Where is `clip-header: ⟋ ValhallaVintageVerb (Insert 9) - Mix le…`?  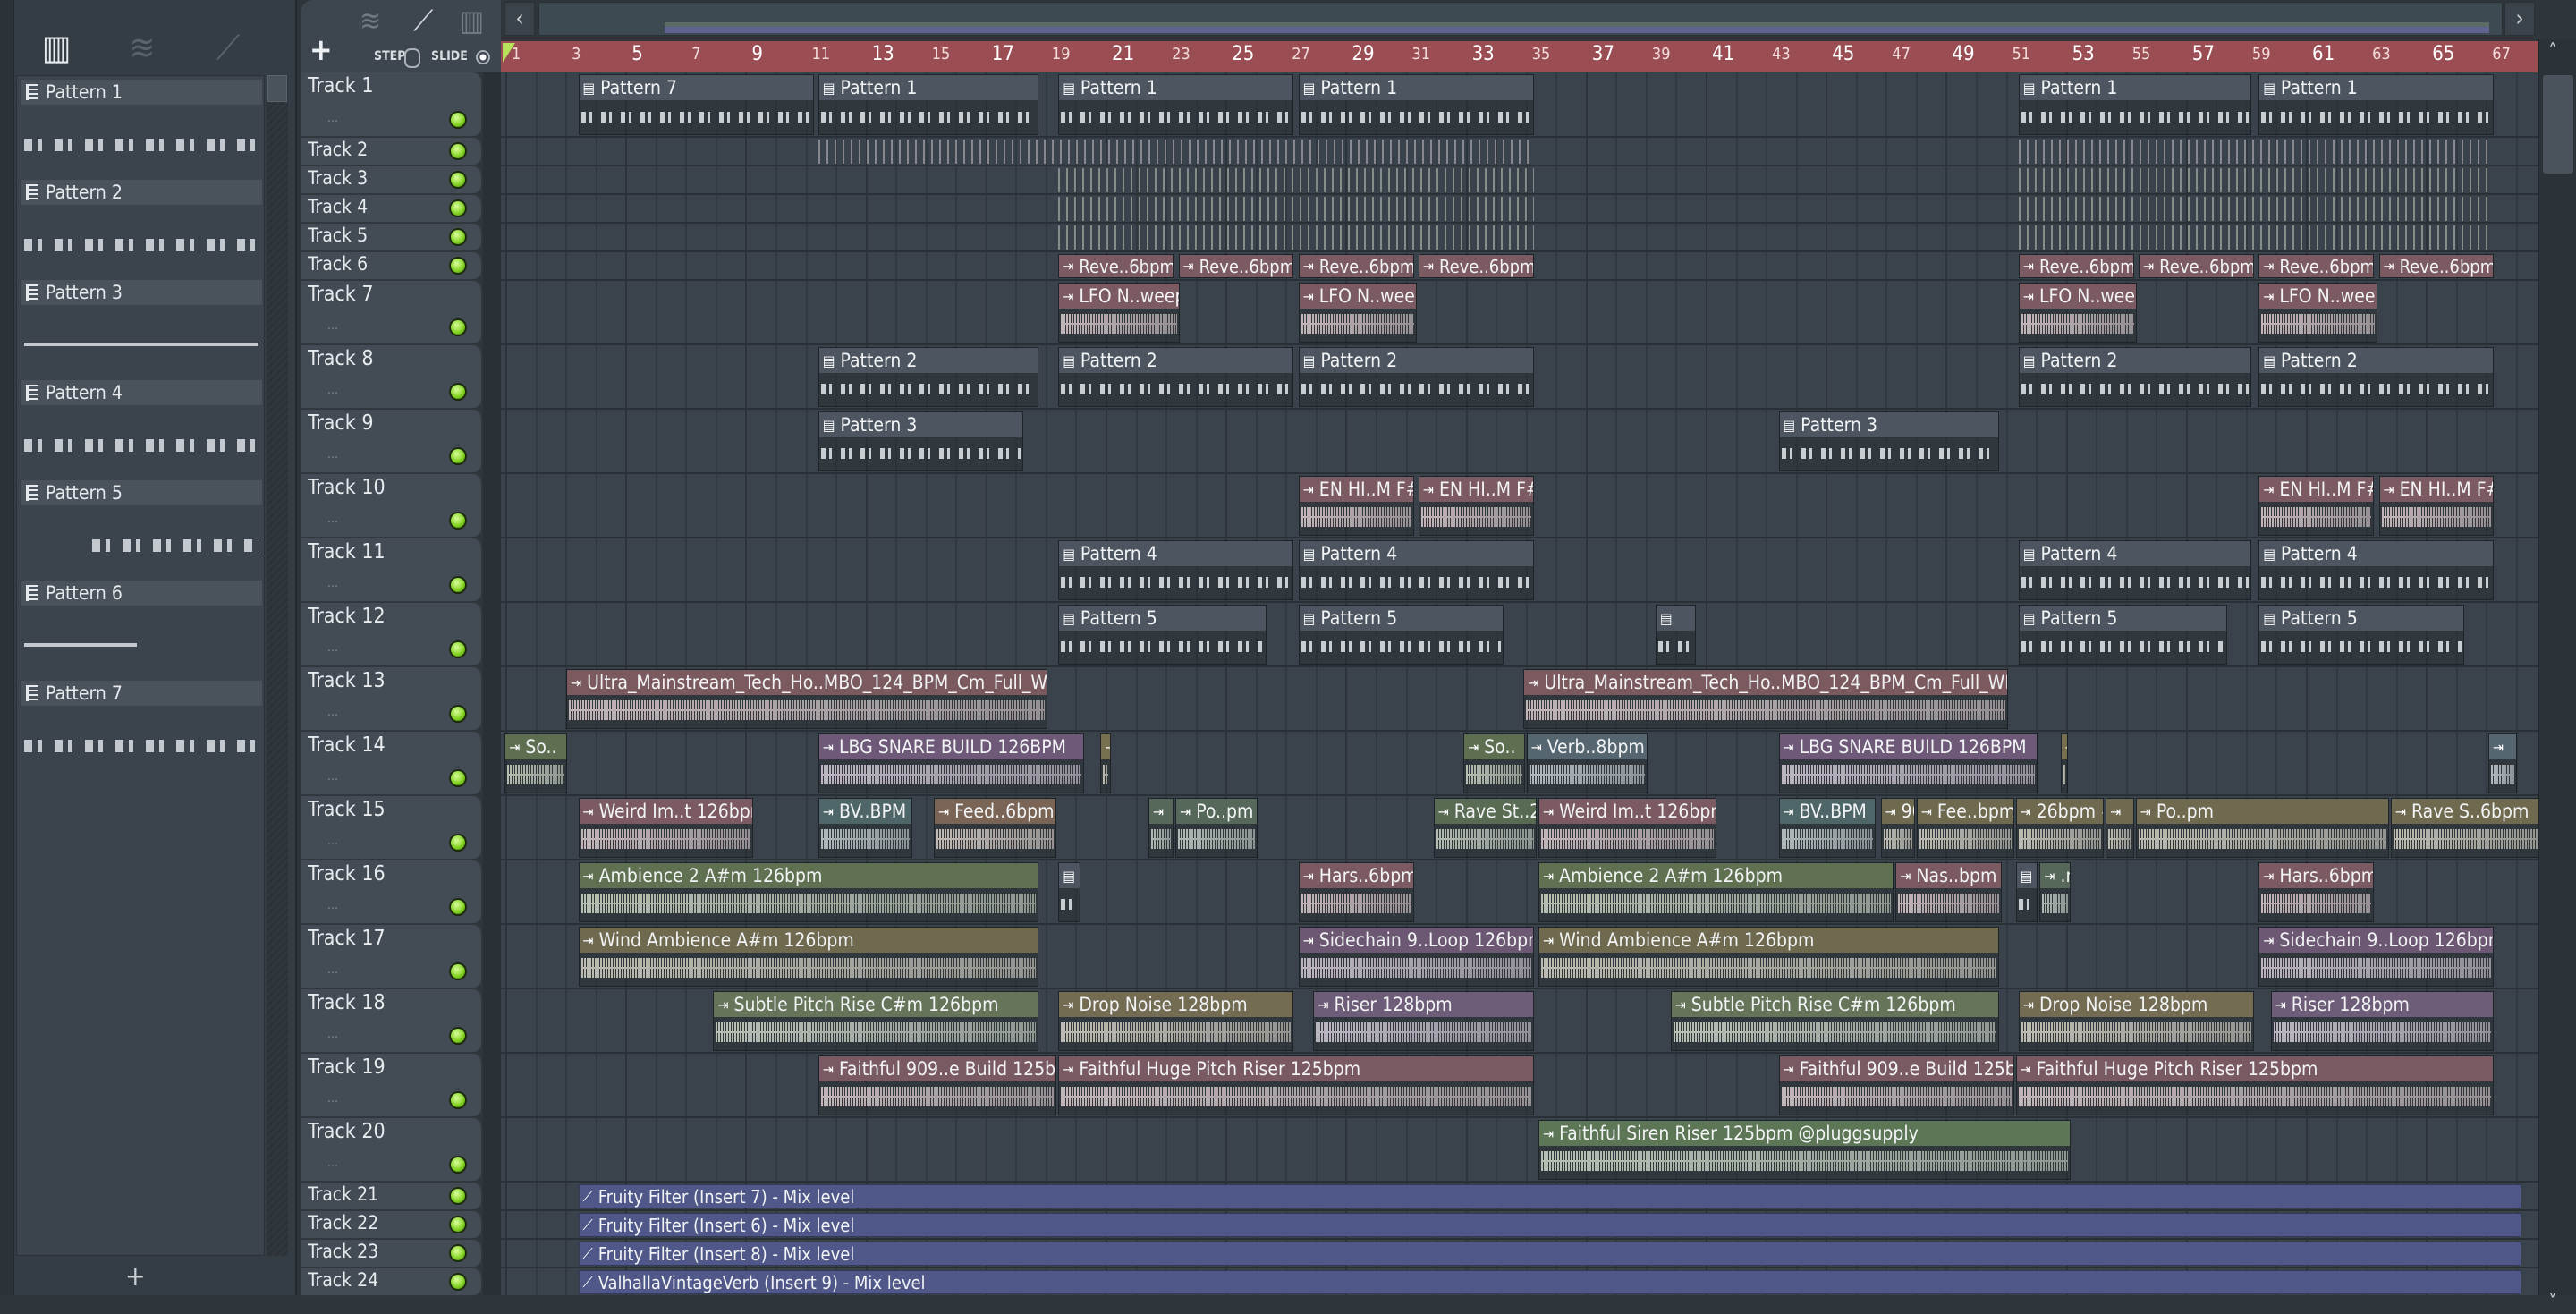 clip-header: ⟋ ValhallaVintageVerb (Insert 9) - Mix le… is located at coordinates (1550, 1282).